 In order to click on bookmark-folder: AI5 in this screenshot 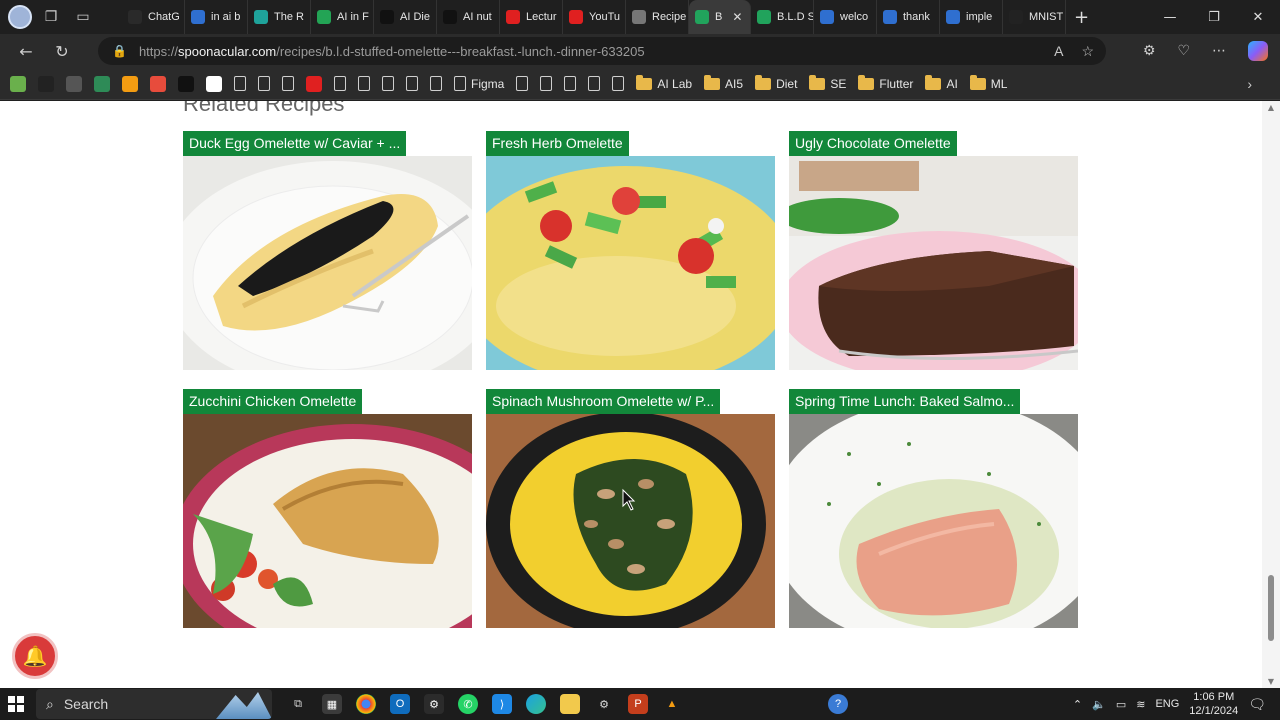, I will do `click(723, 82)`.